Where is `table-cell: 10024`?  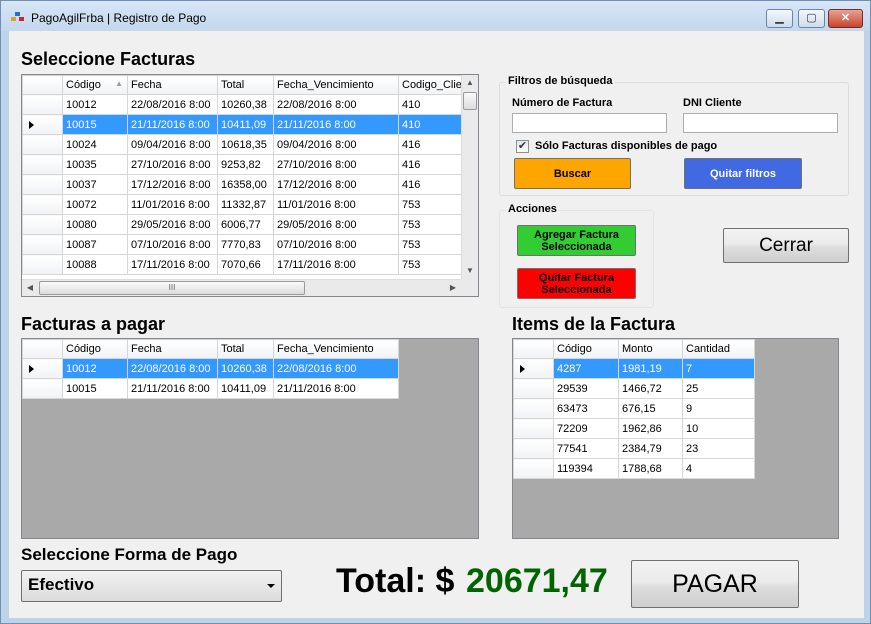
table-cell: 10024 is located at coordinates (95, 144).